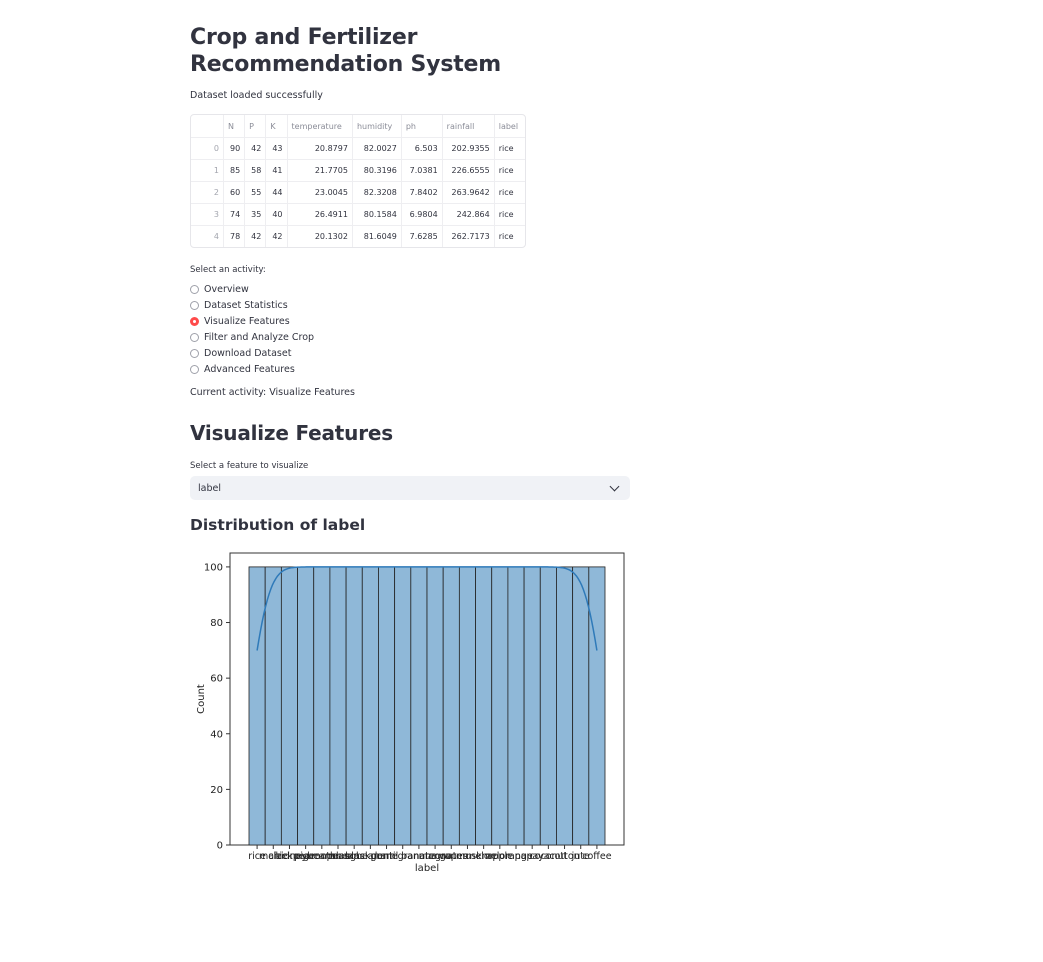 The image size is (1043, 962). What do you see at coordinates (216, 623) in the screenshot?
I see `y-tick-label: 80` at bounding box center [216, 623].